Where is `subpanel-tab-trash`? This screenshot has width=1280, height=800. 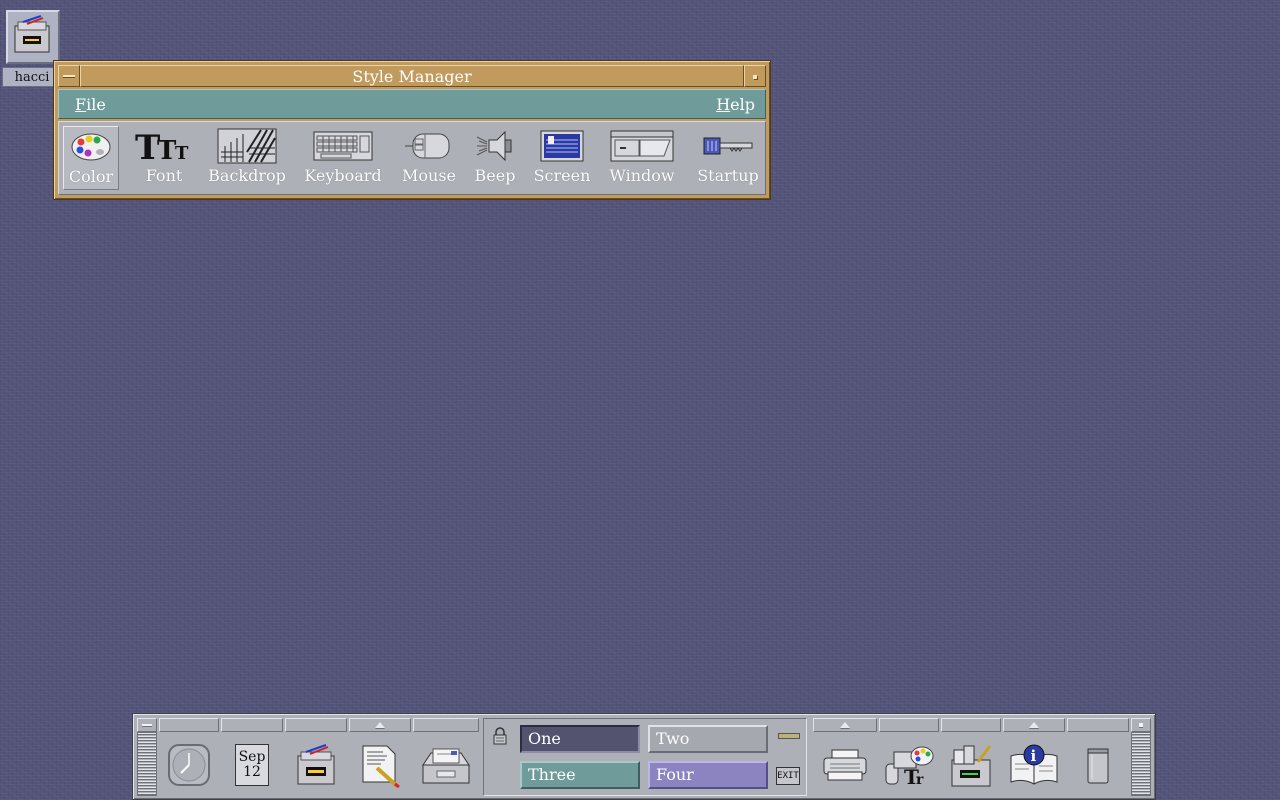
subpanel-tab-trash is located at coordinates (1098, 725).